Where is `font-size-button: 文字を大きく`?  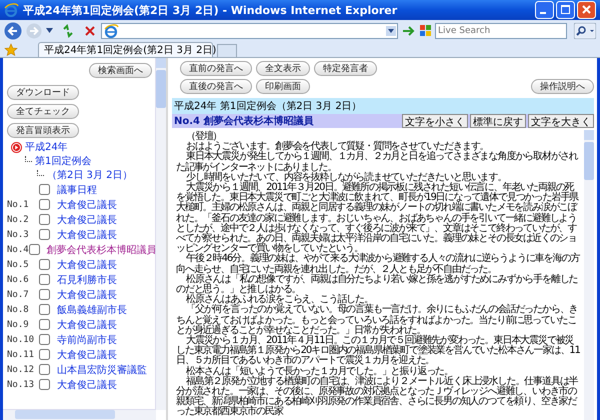
font-size-button: 文字を大きく is located at coordinates (561, 121).